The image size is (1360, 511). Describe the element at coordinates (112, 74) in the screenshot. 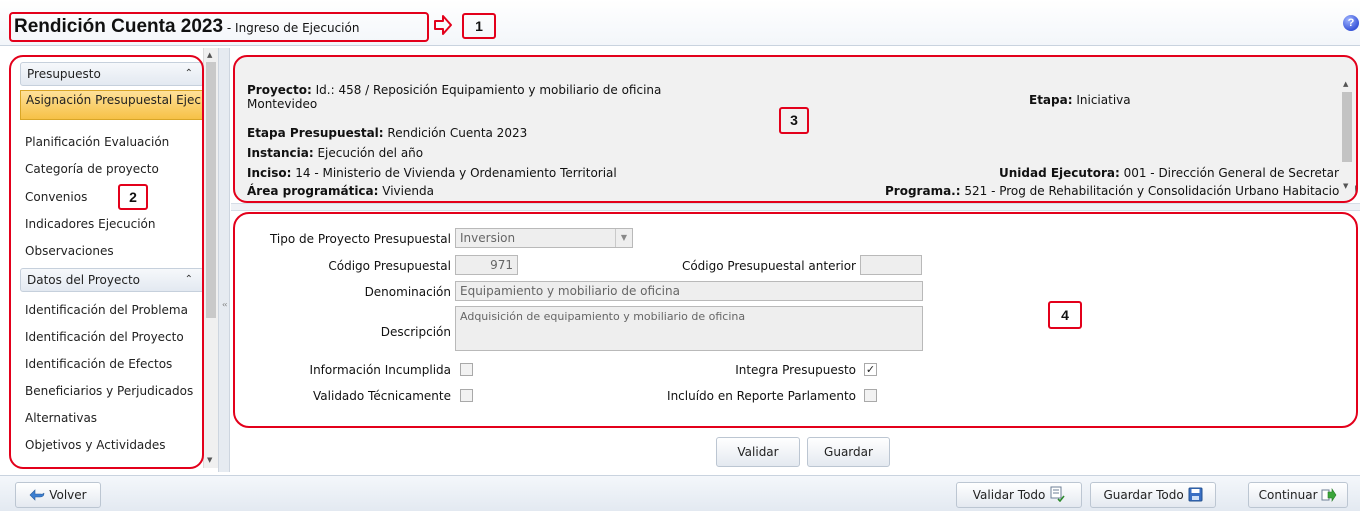

I see `sidebar-section-presupuesto: Presupuesto ⌃` at that location.